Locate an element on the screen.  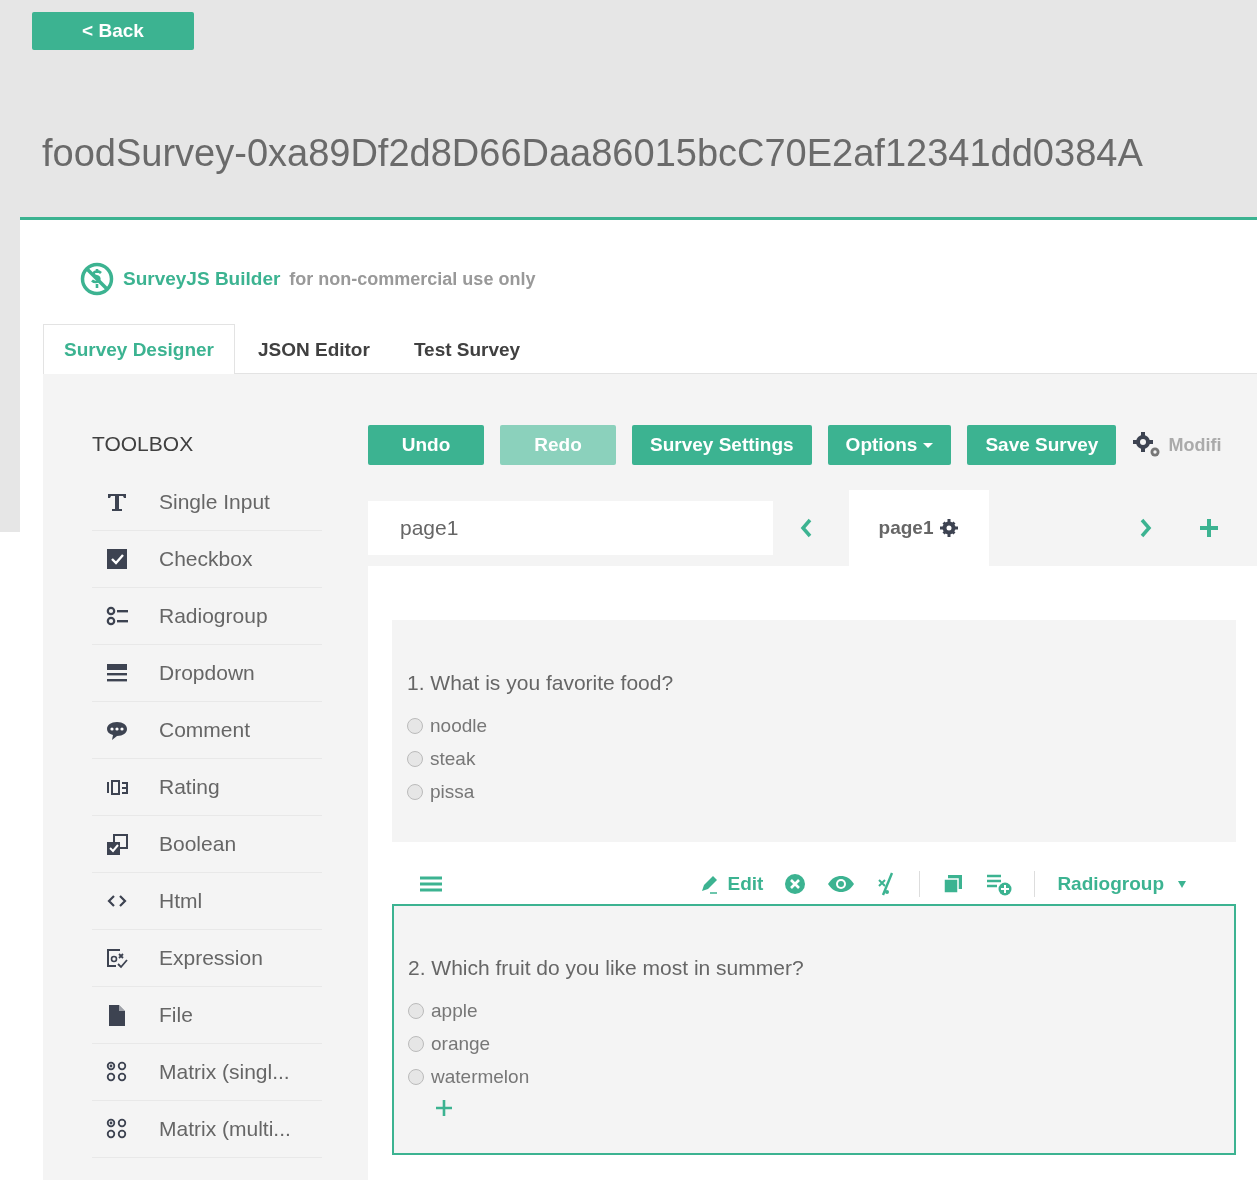
gear-icon is located at coordinates (949, 528).